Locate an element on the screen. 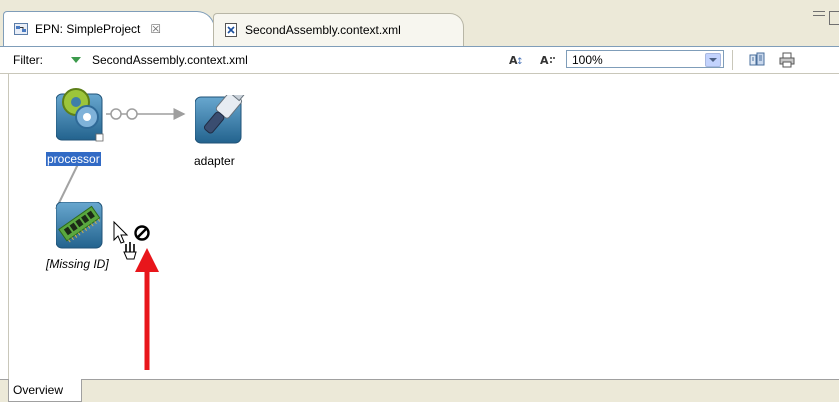  tab-secondassembly-context: SecondAssembly.context.xml is located at coordinates (338, 29).